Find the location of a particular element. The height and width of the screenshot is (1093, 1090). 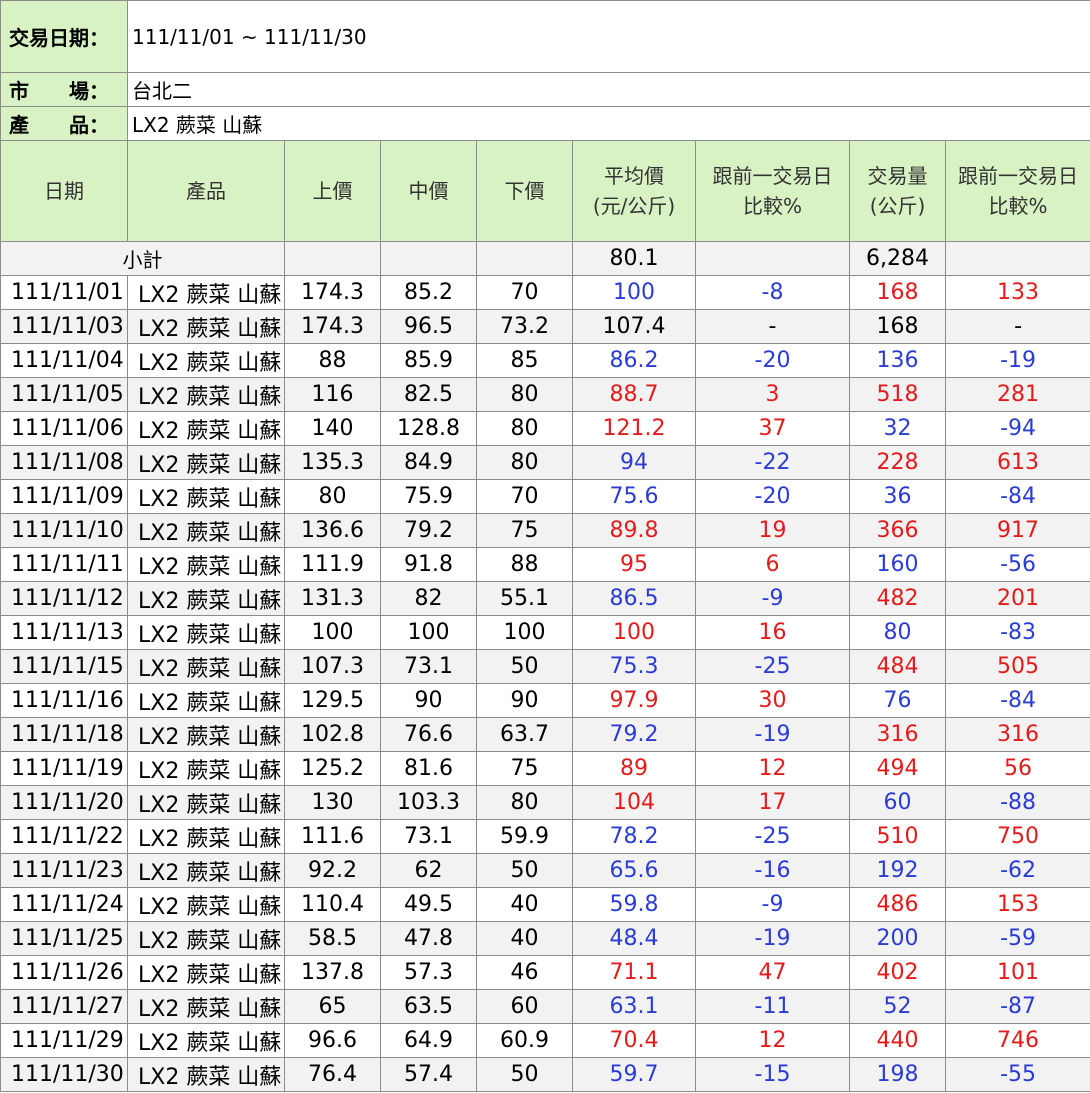

subtotal-row: 小計 80.1 6,284 is located at coordinates (545, 258).